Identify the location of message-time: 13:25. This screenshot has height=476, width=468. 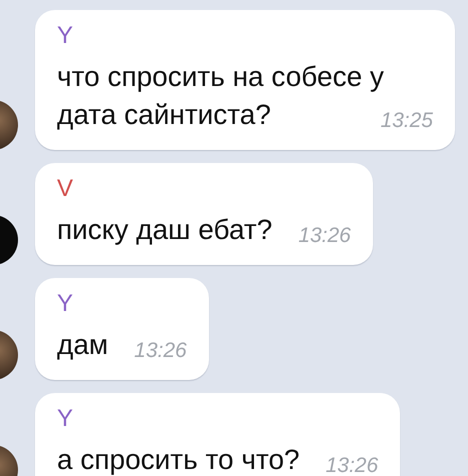
(406, 121).